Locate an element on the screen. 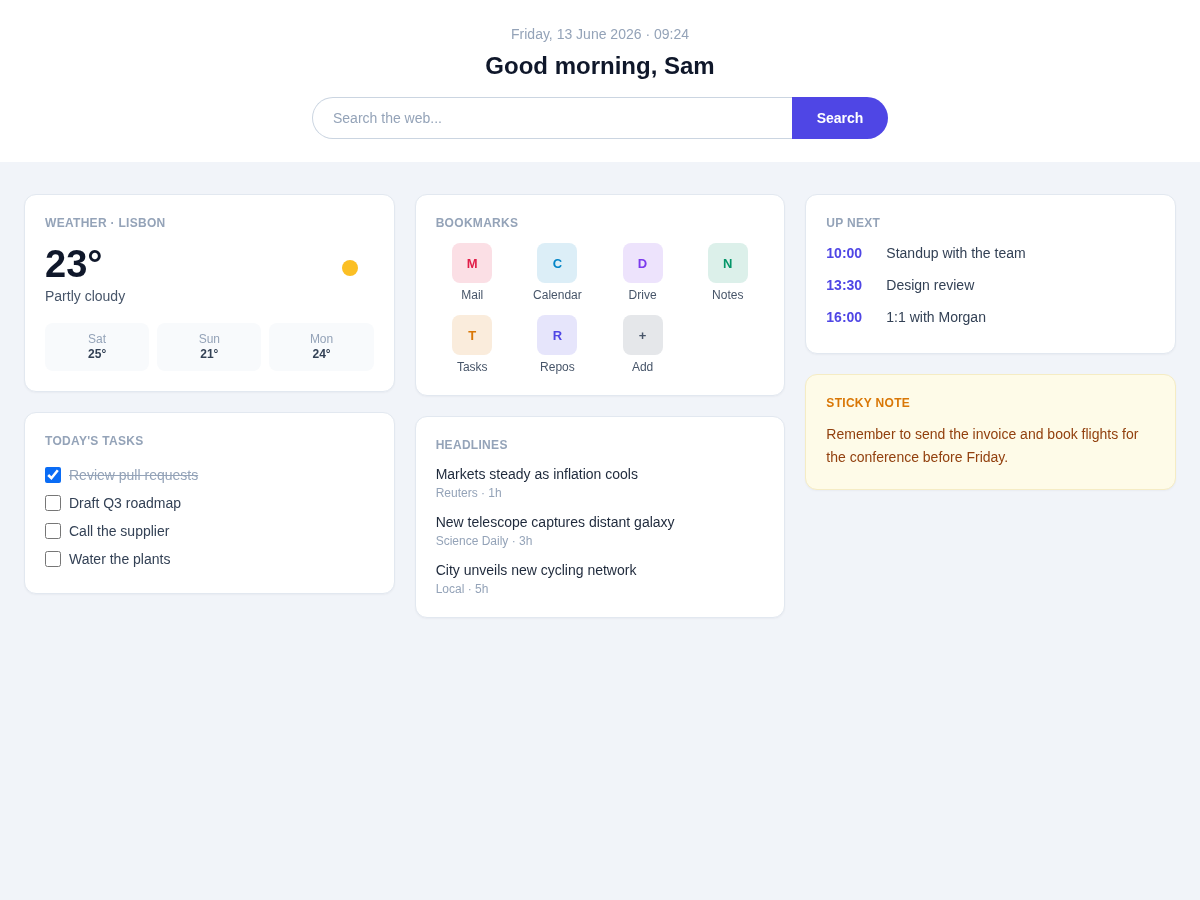  event-time: 10:00 is located at coordinates (845, 253).